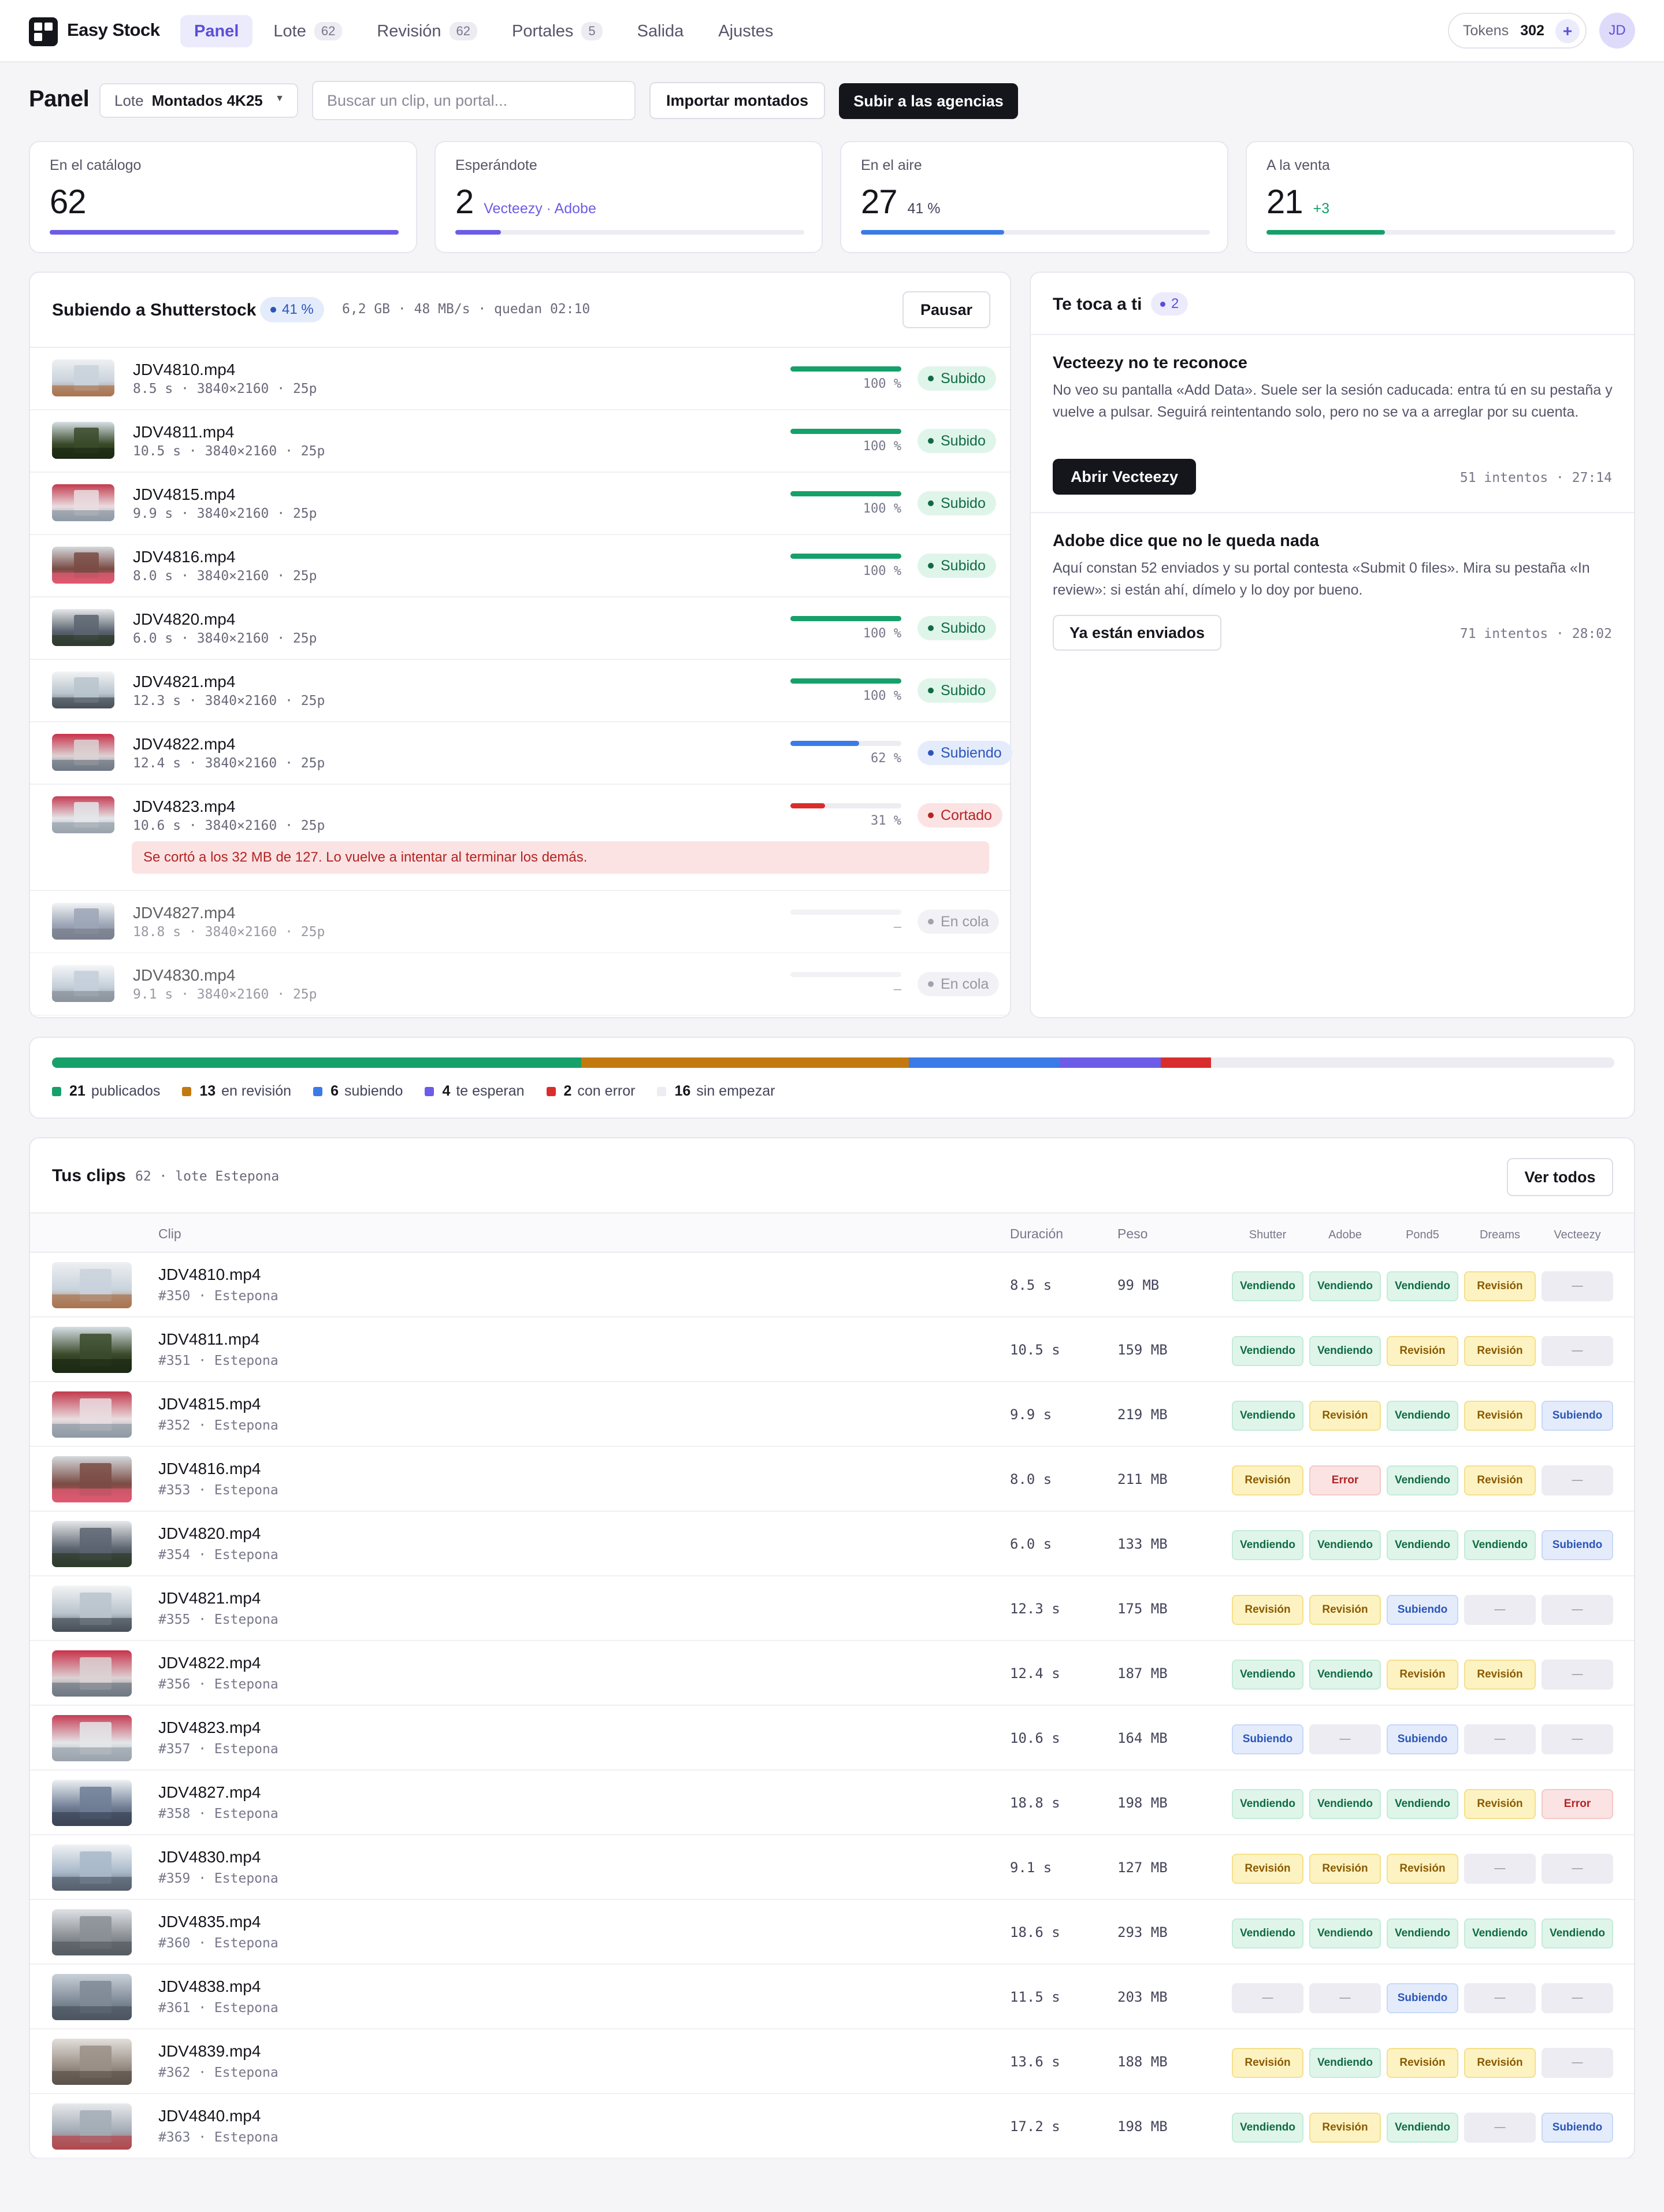  I want to click on import-button: Importar montados, so click(737, 100).